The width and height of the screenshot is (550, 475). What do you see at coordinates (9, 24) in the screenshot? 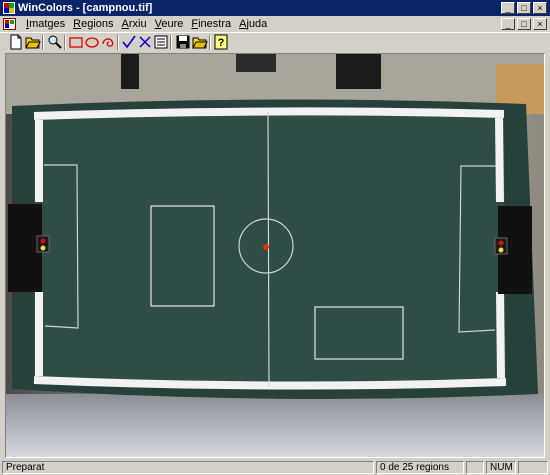
I see `document-icon` at bounding box center [9, 24].